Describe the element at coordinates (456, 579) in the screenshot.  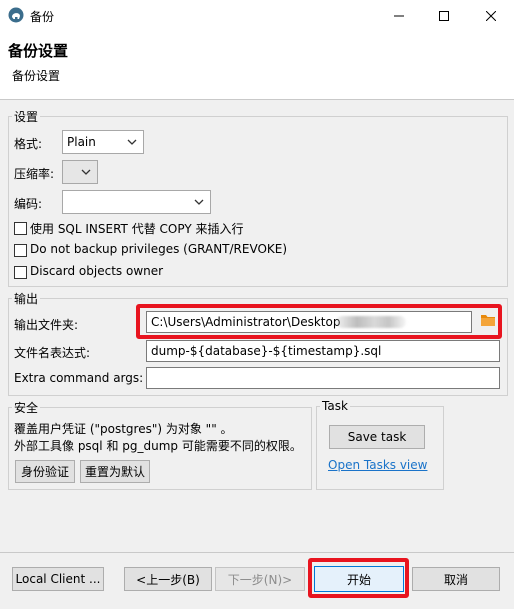
I see `cancel-button: 取消` at that location.